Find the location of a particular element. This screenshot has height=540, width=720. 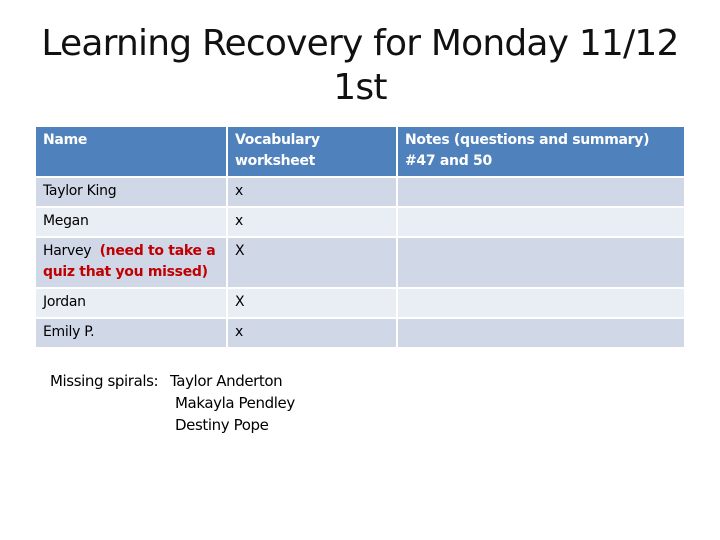

missing-spirals-name: Destiny Pope is located at coordinates (222, 425).